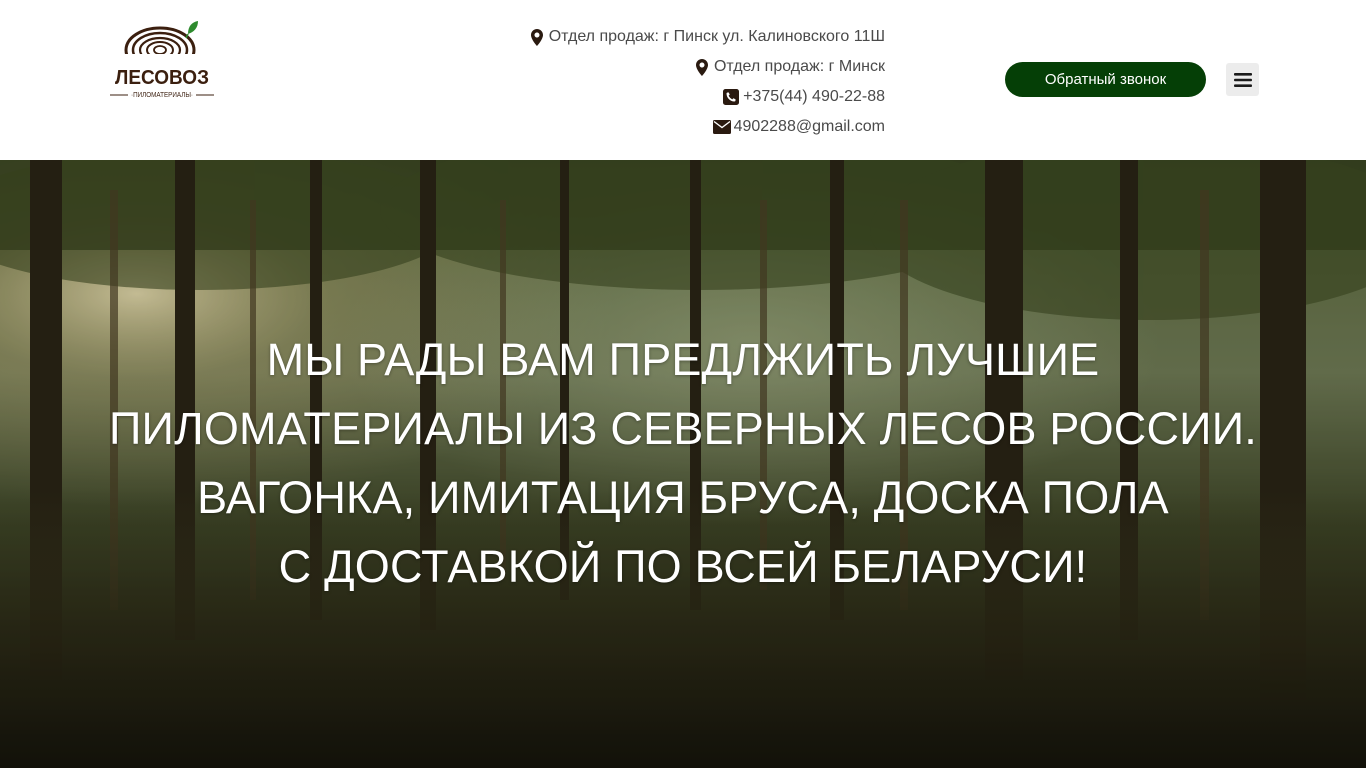 The image size is (1366, 768). What do you see at coordinates (683, 428) in the screenshot?
I see `hero-heading-line: ПИЛОМАТЕРИАЛЫ ИЗ СЕВЕРНЫХ ЛЕСОВ РОССИИ.` at bounding box center [683, 428].